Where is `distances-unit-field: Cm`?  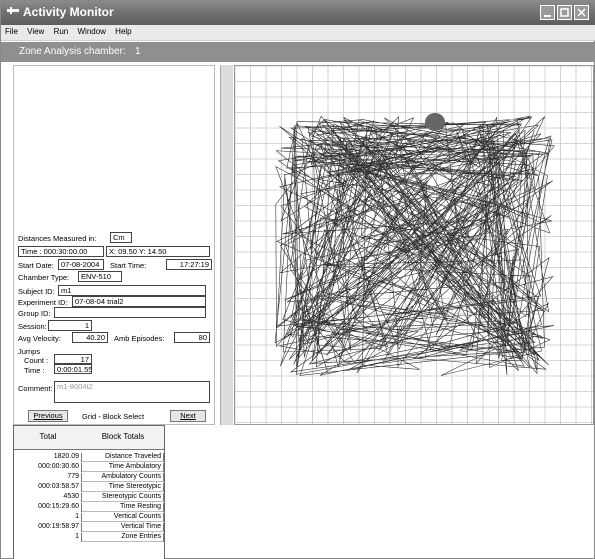 distances-unit-field: Cm is located at coordinates (121, 237).